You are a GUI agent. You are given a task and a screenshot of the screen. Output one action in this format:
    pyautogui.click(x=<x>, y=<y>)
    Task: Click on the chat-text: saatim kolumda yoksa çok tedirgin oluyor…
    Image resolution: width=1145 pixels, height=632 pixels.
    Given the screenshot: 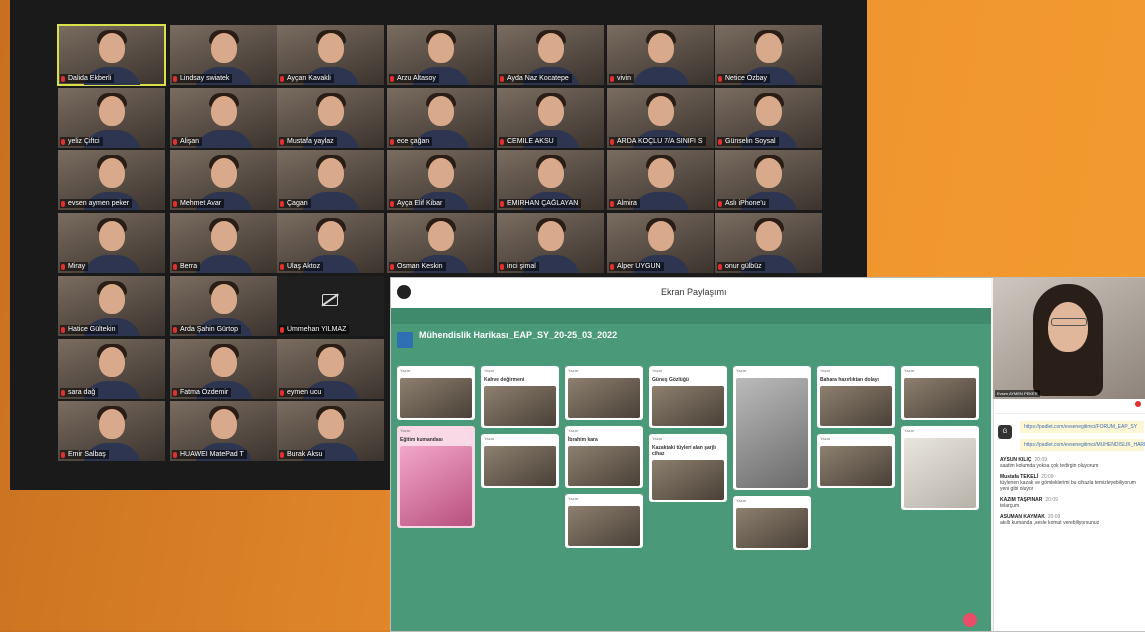 What is the action you would take?
    pyautogui.click(x=1049, y=466)
    